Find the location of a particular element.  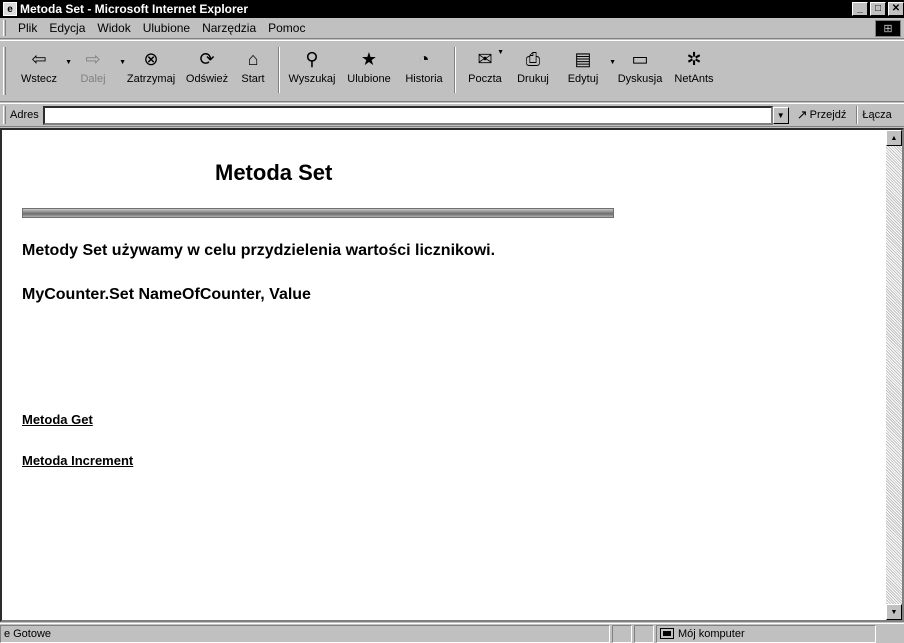

close-button: ✕ is located at coordinates (896, 9).